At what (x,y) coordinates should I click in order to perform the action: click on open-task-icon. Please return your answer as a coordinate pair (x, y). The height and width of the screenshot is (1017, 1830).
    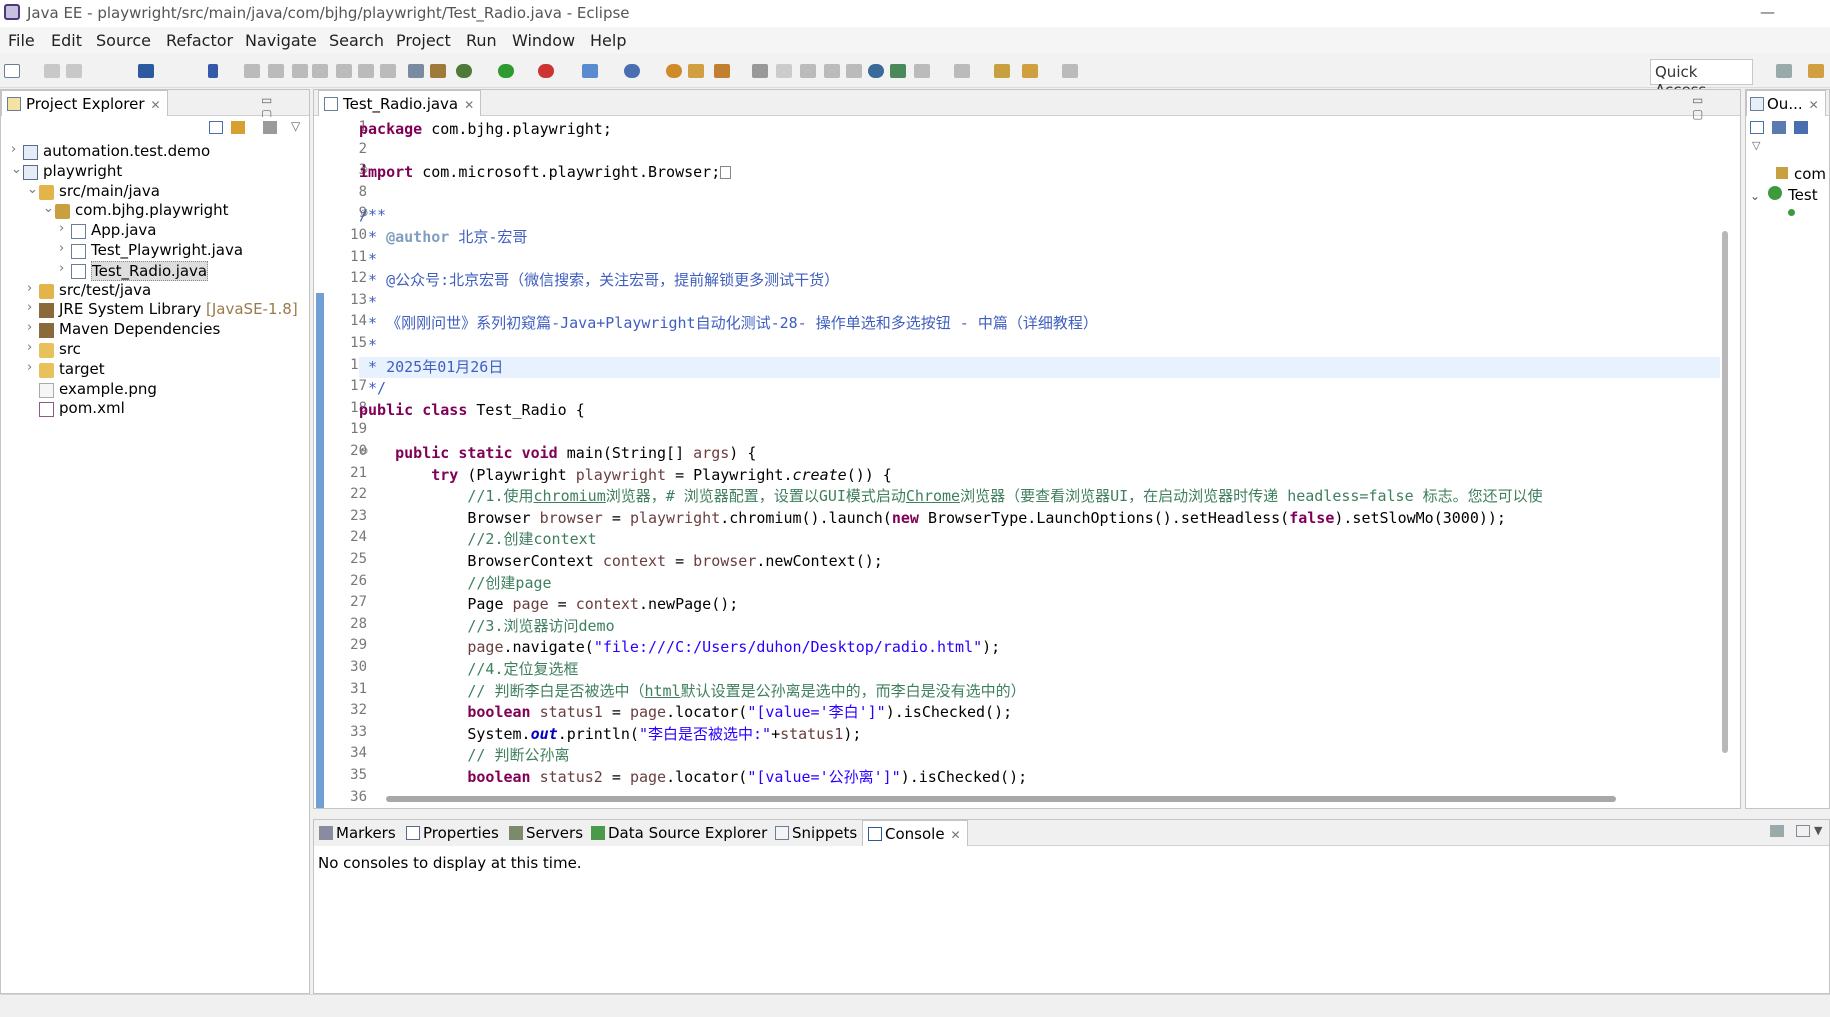
    Looking at the image, I should click on (696, 71).